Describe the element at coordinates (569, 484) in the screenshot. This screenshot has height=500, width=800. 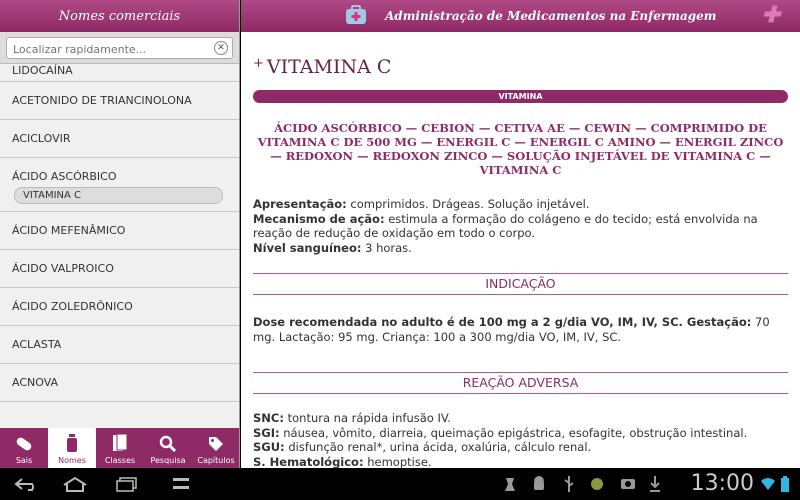
I see `usb-icon` at that location.